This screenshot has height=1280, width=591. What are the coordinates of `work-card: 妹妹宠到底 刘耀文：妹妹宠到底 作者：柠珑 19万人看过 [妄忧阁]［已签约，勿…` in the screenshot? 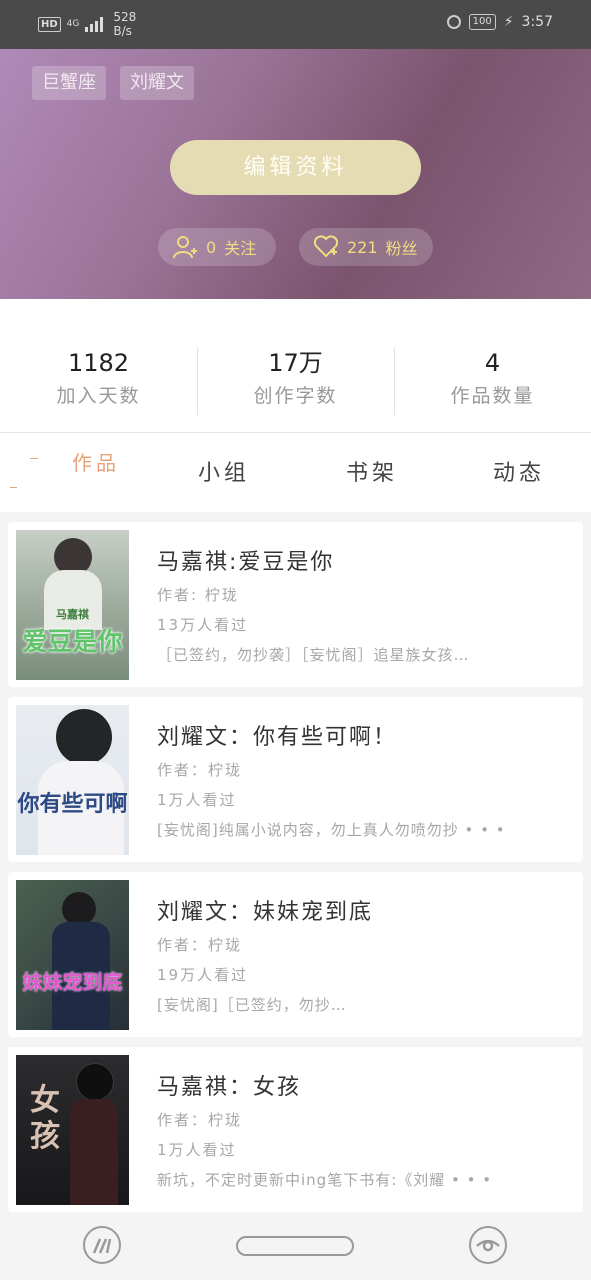 It's located at (295, 954).